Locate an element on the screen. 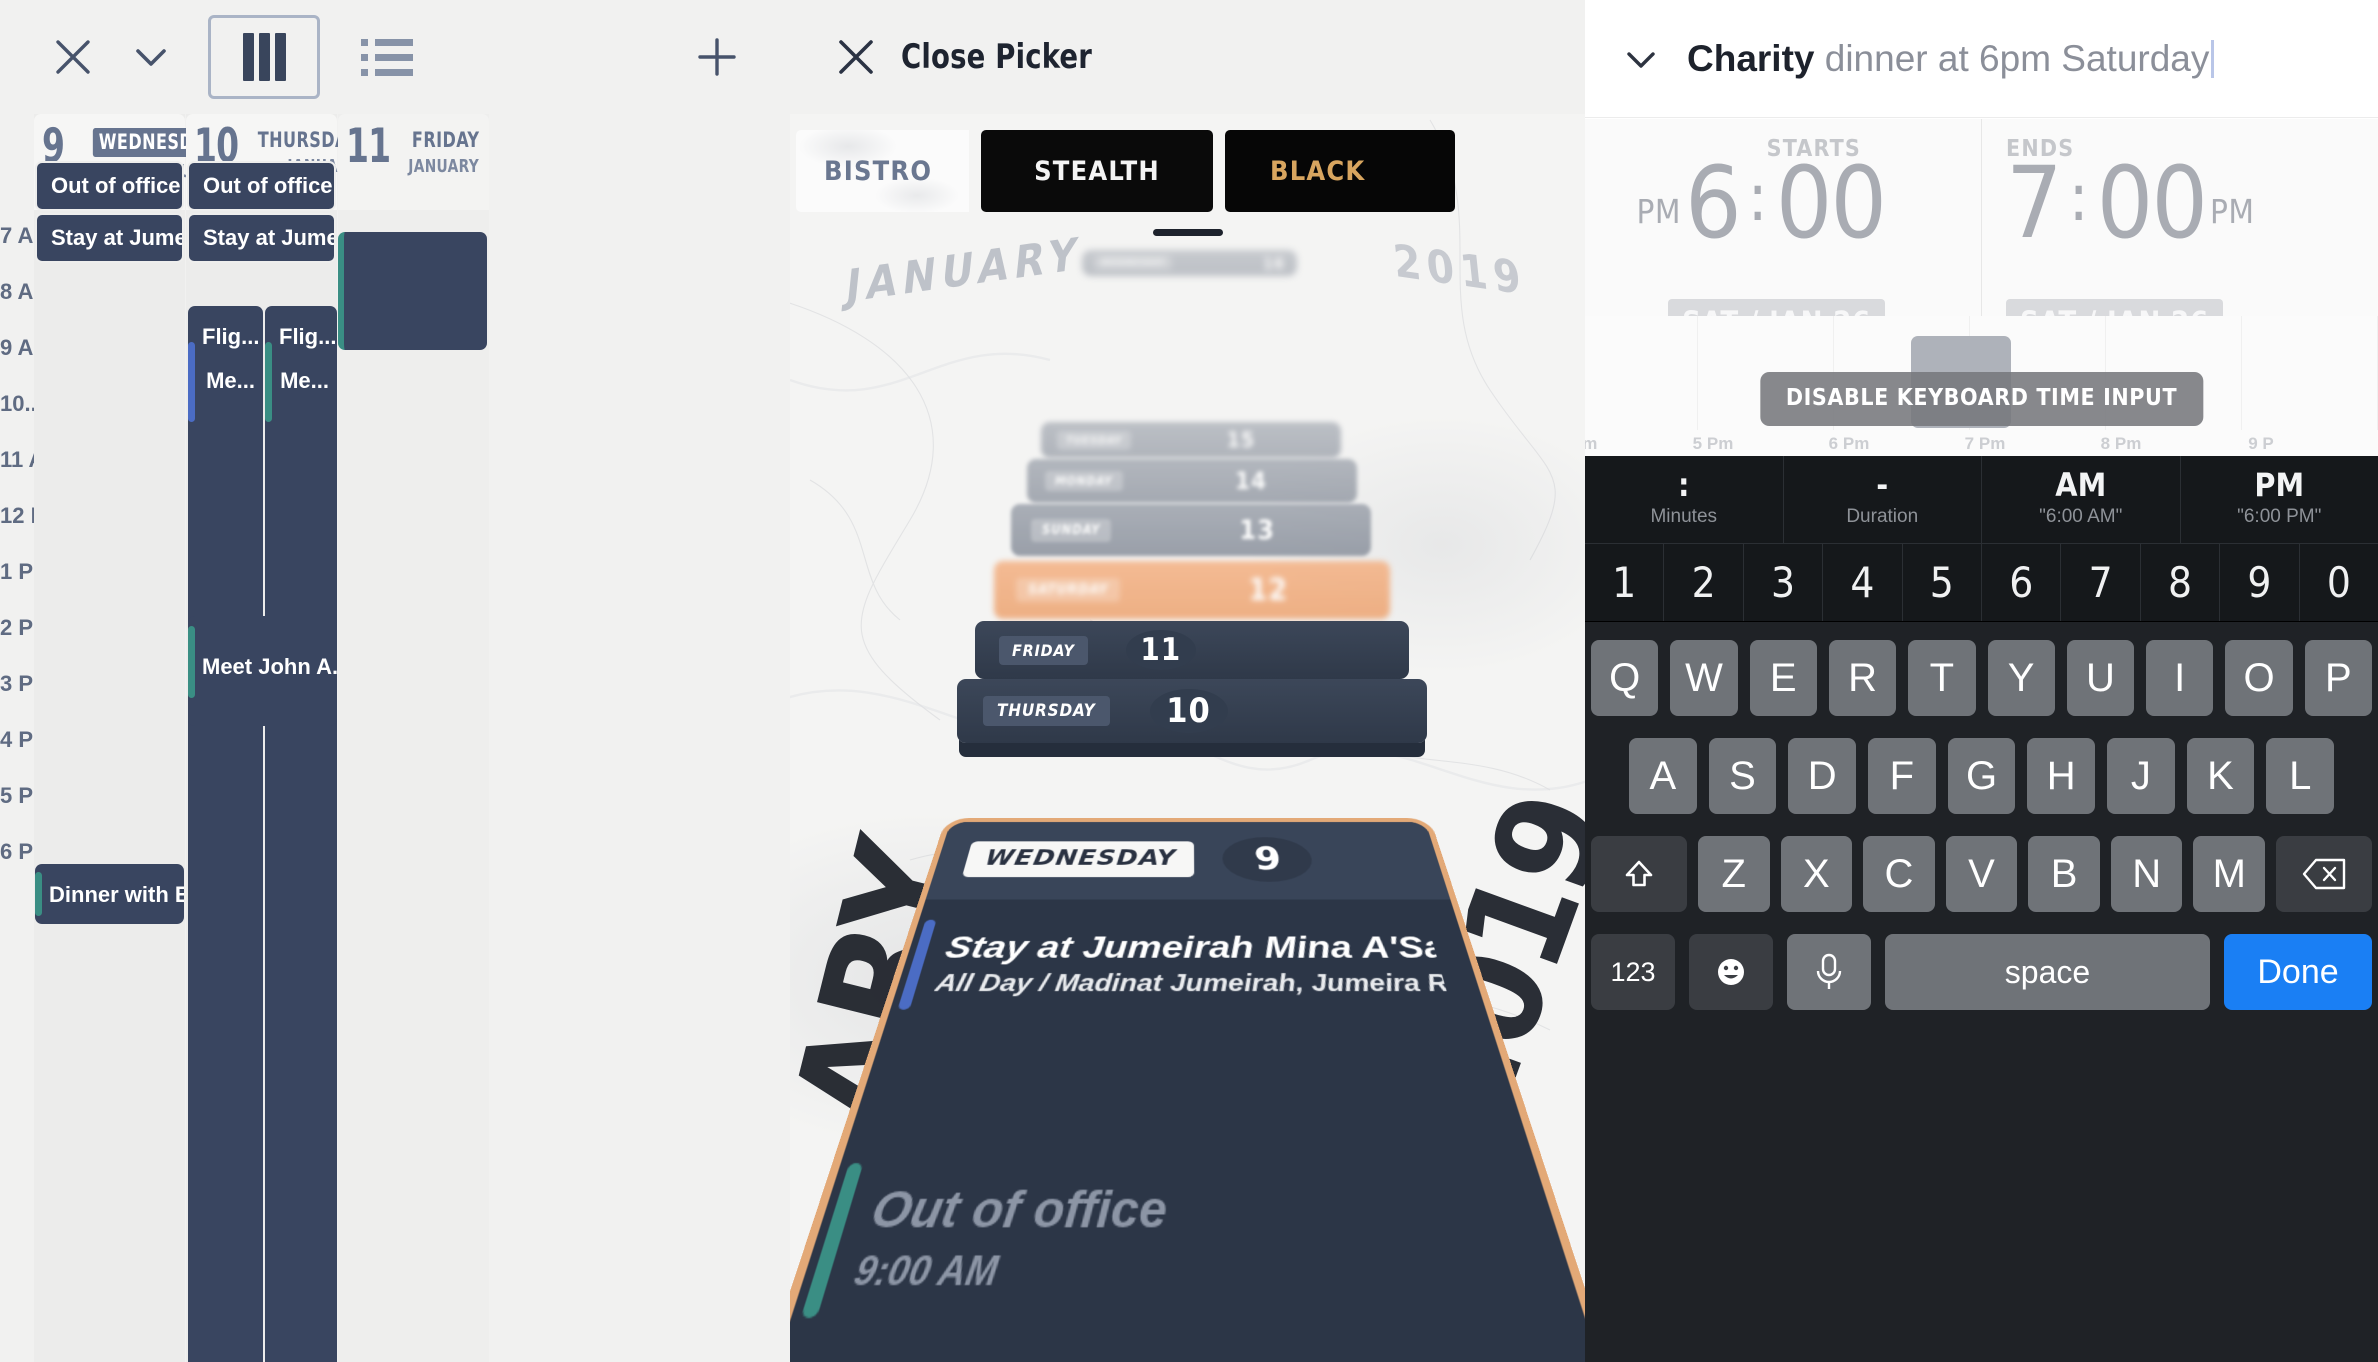 This screenshot has height=1362, width=2378. key-minutes: : Minutes is located at coordinates (1684, 499).